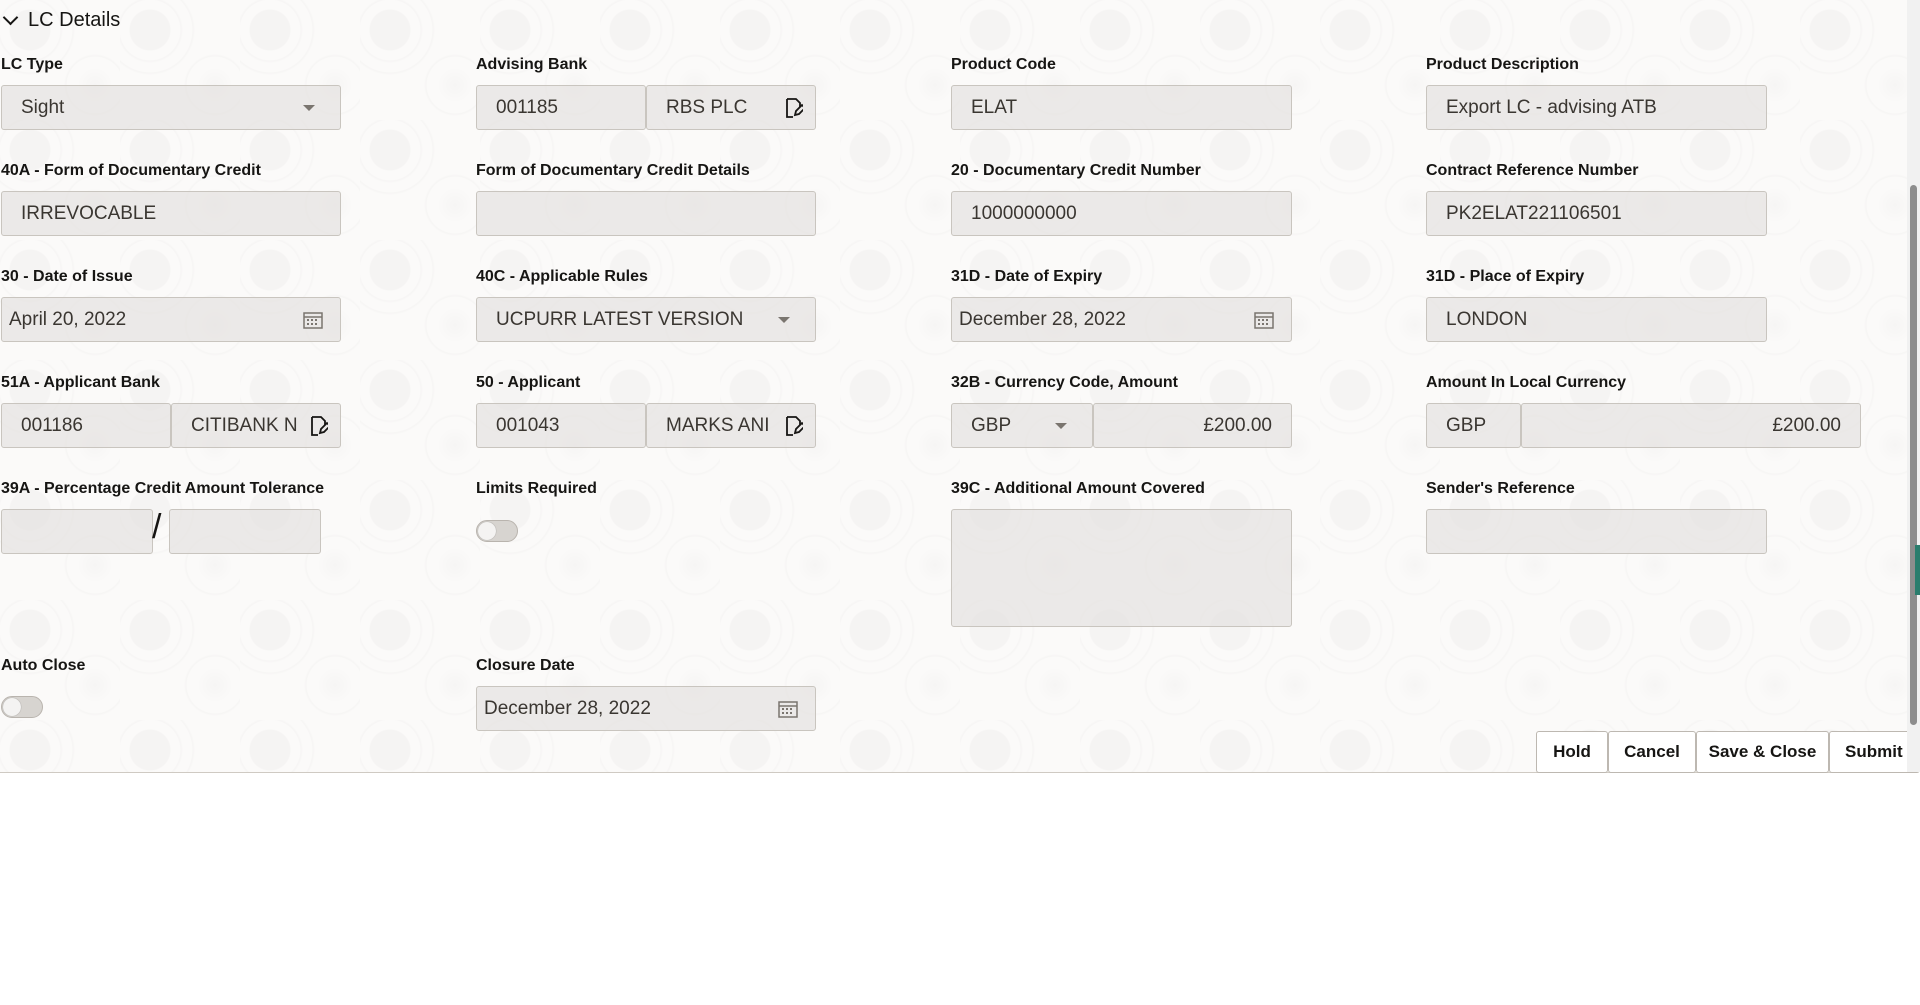 This screenshot has width=1920, height=1005. I want to click on amount-value: £200.00, so click(1237, 426).